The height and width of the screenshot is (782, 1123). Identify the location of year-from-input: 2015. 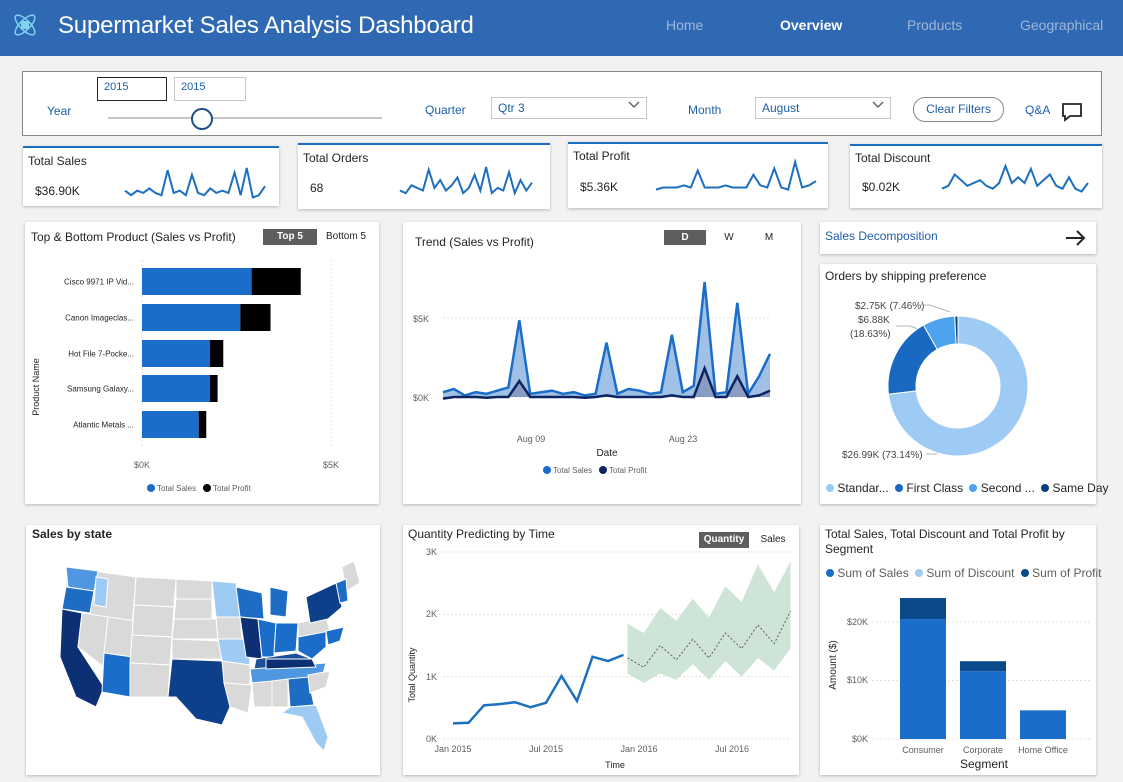
(132, 89).